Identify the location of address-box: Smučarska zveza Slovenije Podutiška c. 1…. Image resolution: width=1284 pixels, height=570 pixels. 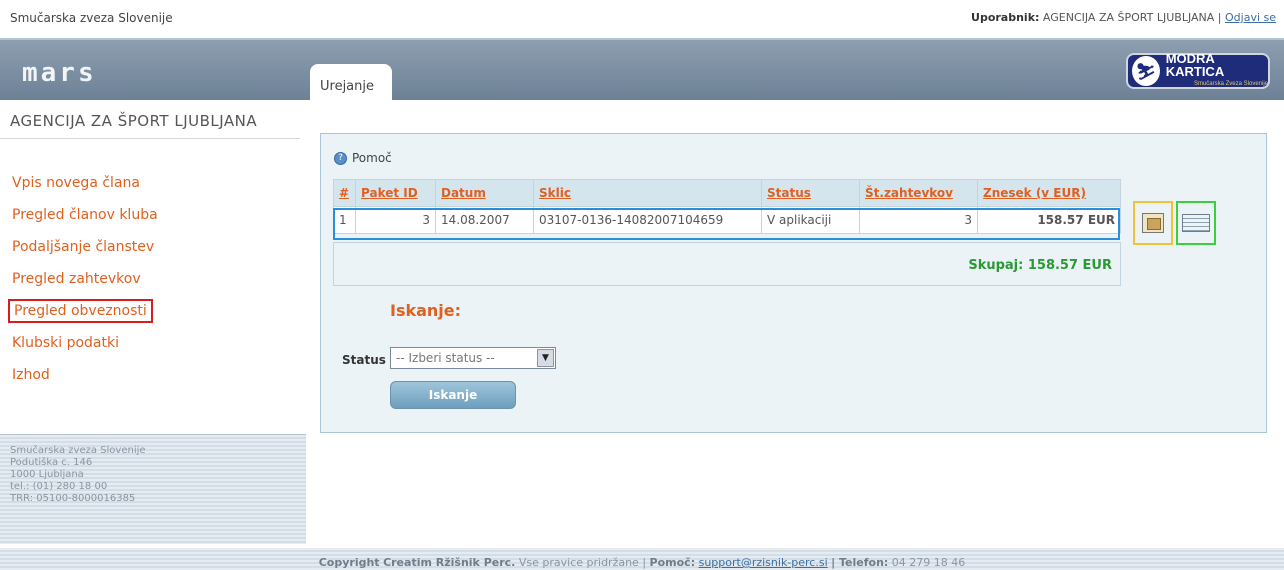
(153, 489).